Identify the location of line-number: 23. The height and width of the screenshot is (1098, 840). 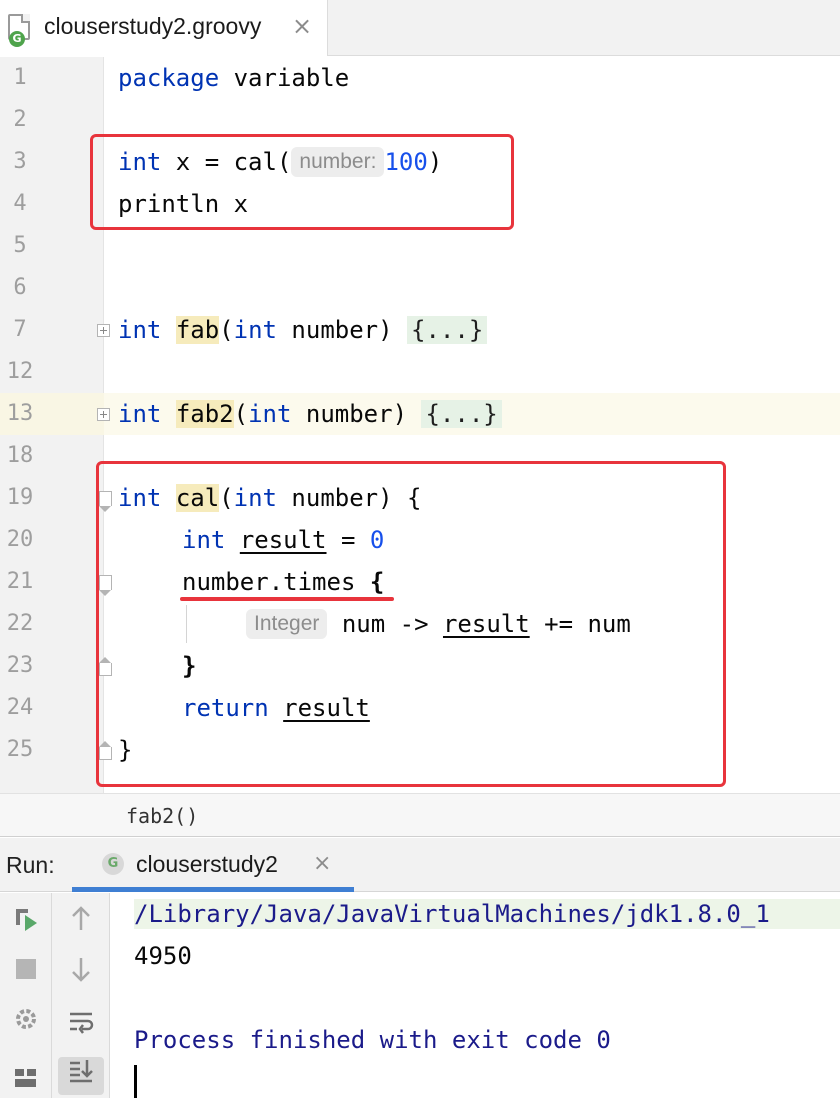
(20, 665).